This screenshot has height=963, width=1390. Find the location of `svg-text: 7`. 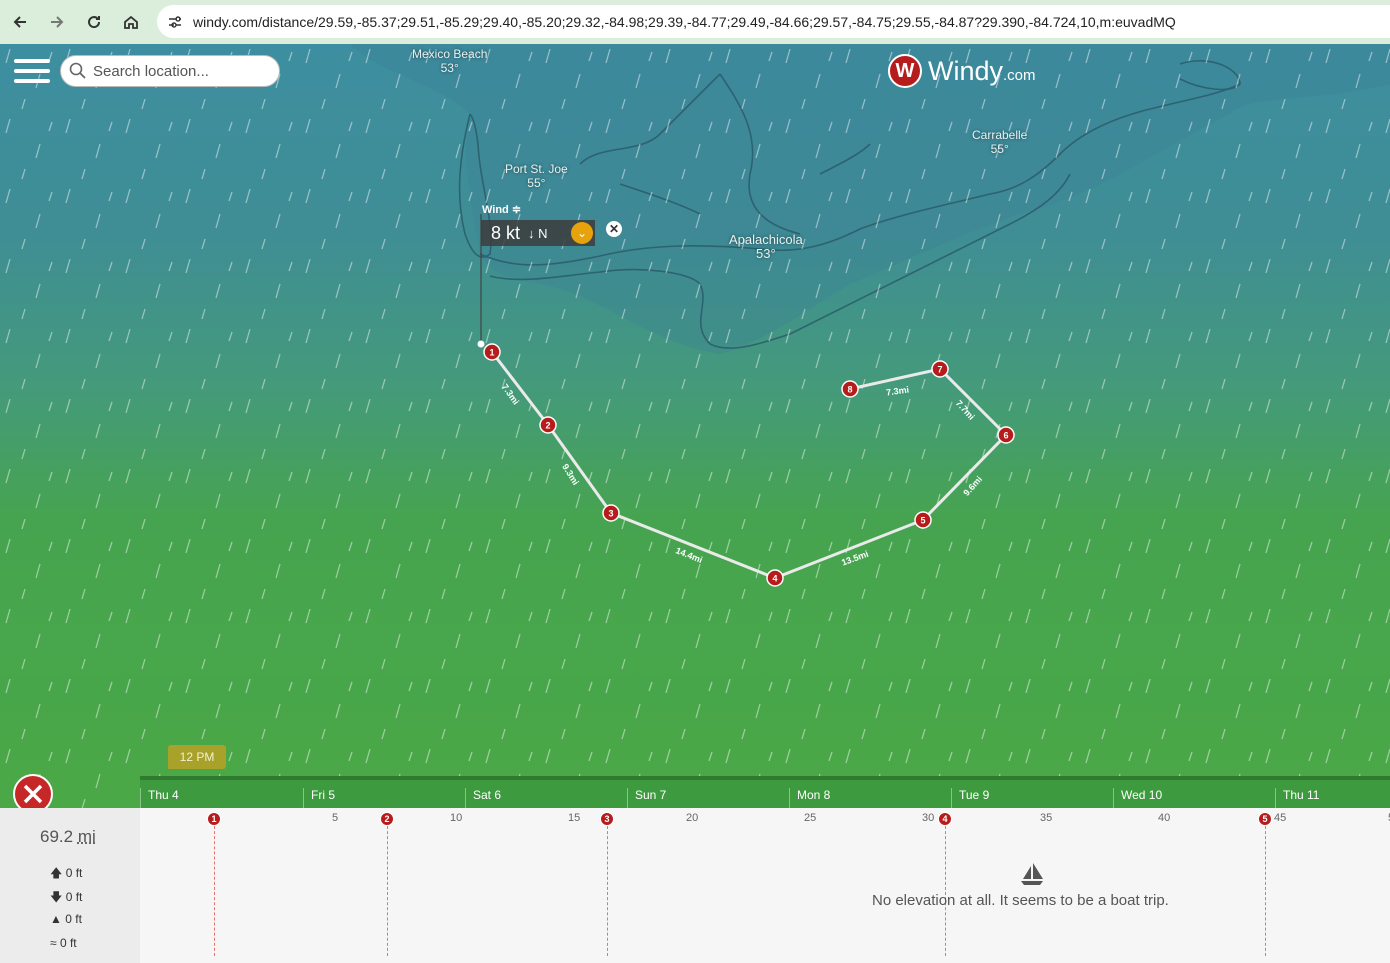

svg-text: 7 is located at coordinates (939, 370).